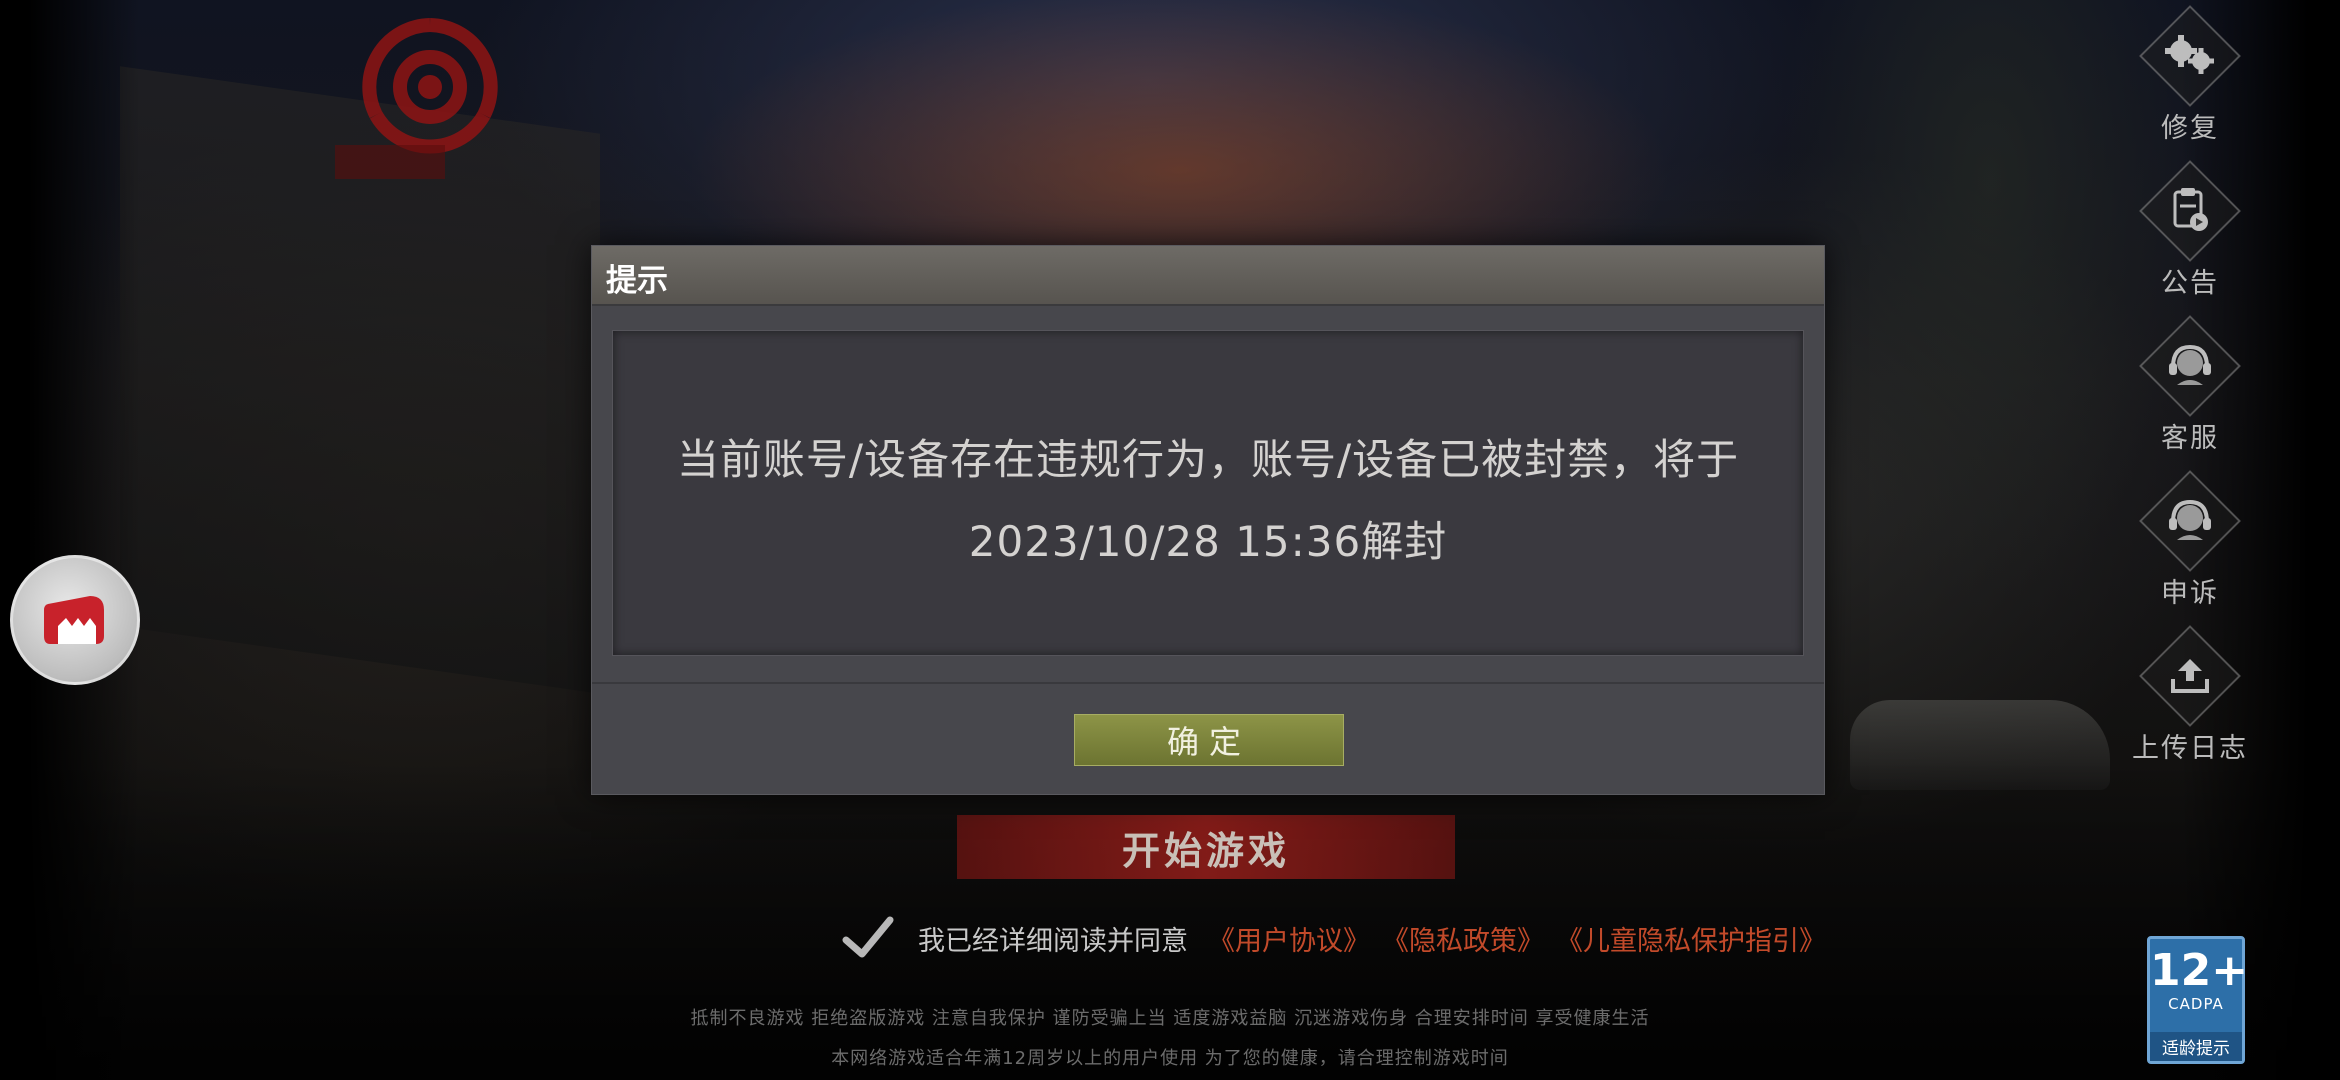 This screenshot has height=1080, width=2340. Describe the element at coordinates (2190, 75) in the screenshot. I see `side-menu-repair: 修复` at that location.